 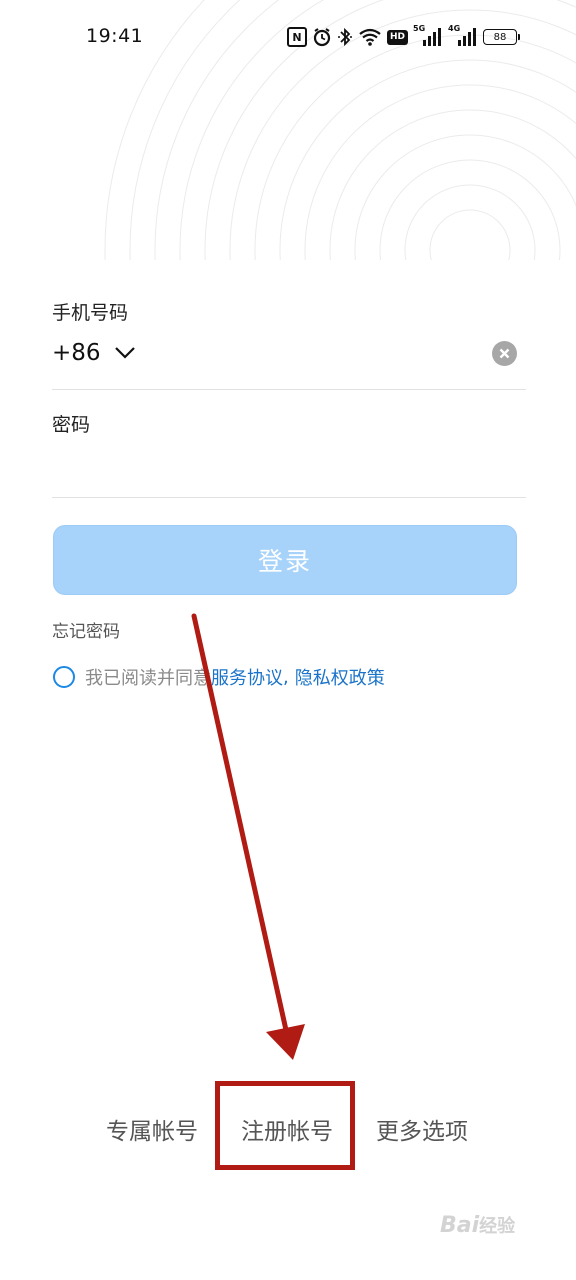 I want to click on agreement-row: 我已阅读并同意 服务协议 , 隐私权政策, so click(x=219, y=677).